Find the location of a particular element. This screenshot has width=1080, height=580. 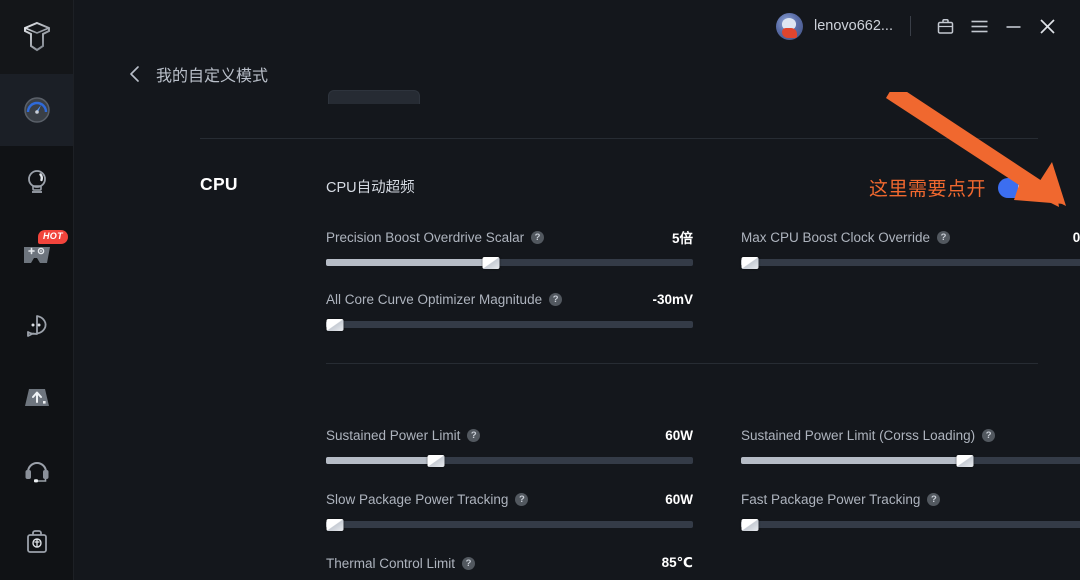

left-sidebar: HOT is located at coordinates (37, 290).